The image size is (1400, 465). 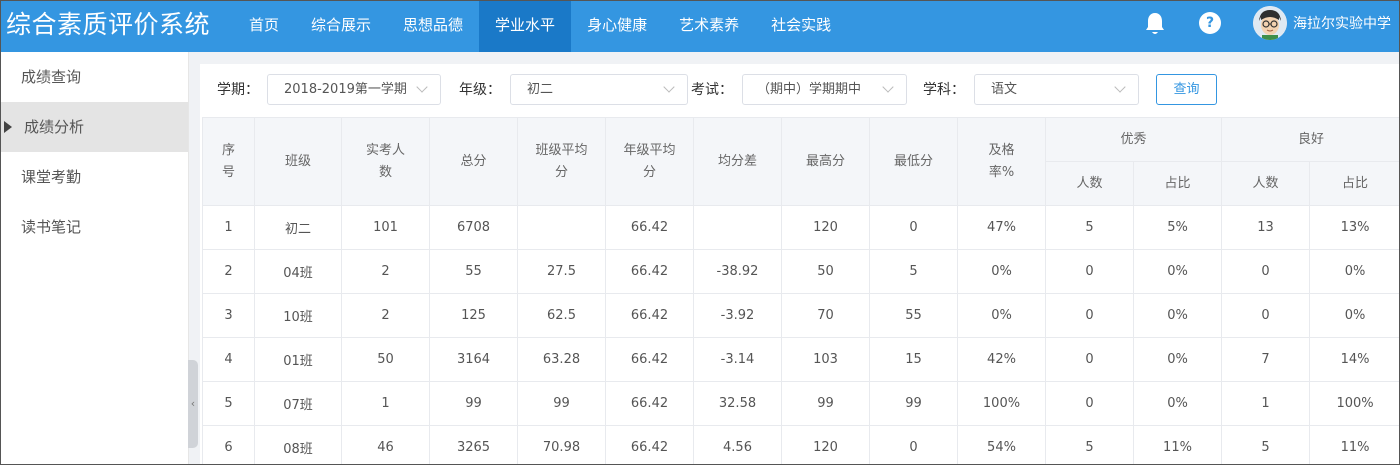 I want to click on cell-min: 55, so click(x=913, y=315).